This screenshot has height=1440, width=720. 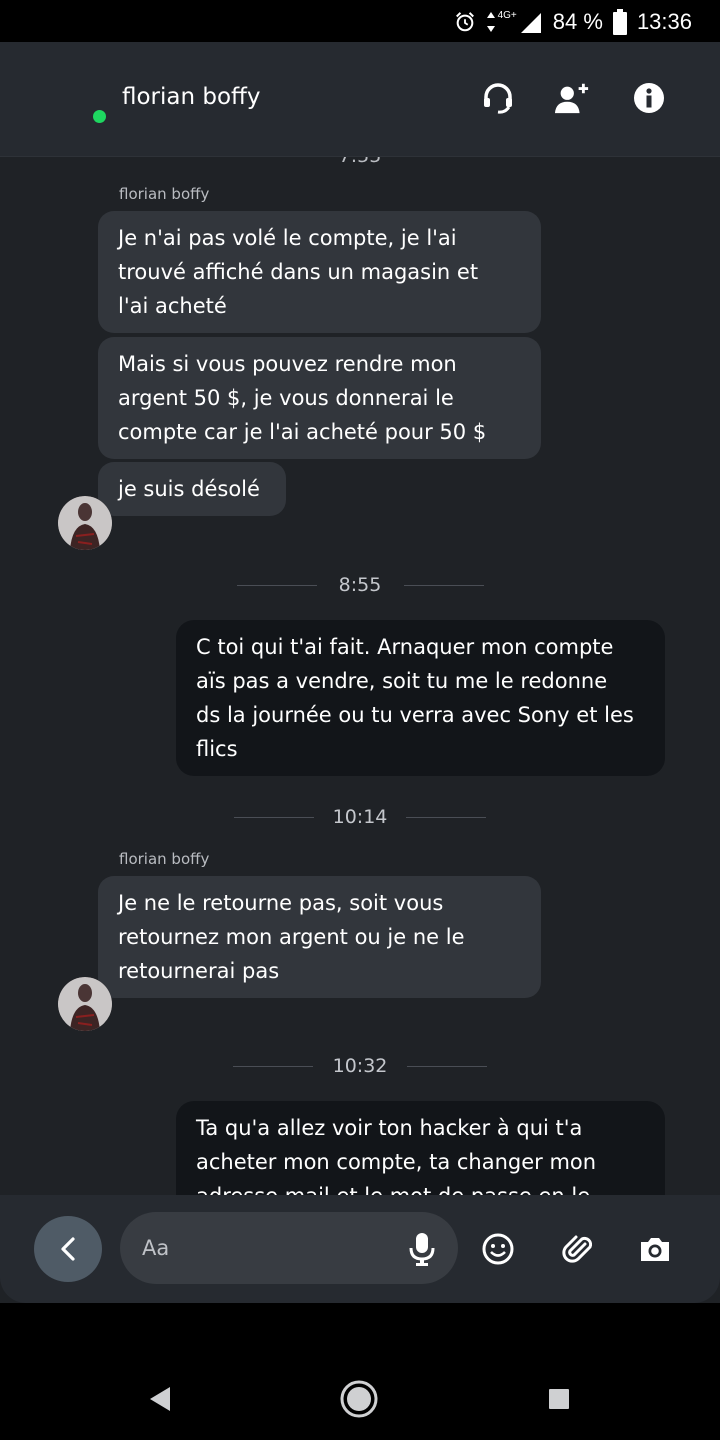 I want to click on message-bubble-incoming: je suis désolé, so click(x=192, y=489).